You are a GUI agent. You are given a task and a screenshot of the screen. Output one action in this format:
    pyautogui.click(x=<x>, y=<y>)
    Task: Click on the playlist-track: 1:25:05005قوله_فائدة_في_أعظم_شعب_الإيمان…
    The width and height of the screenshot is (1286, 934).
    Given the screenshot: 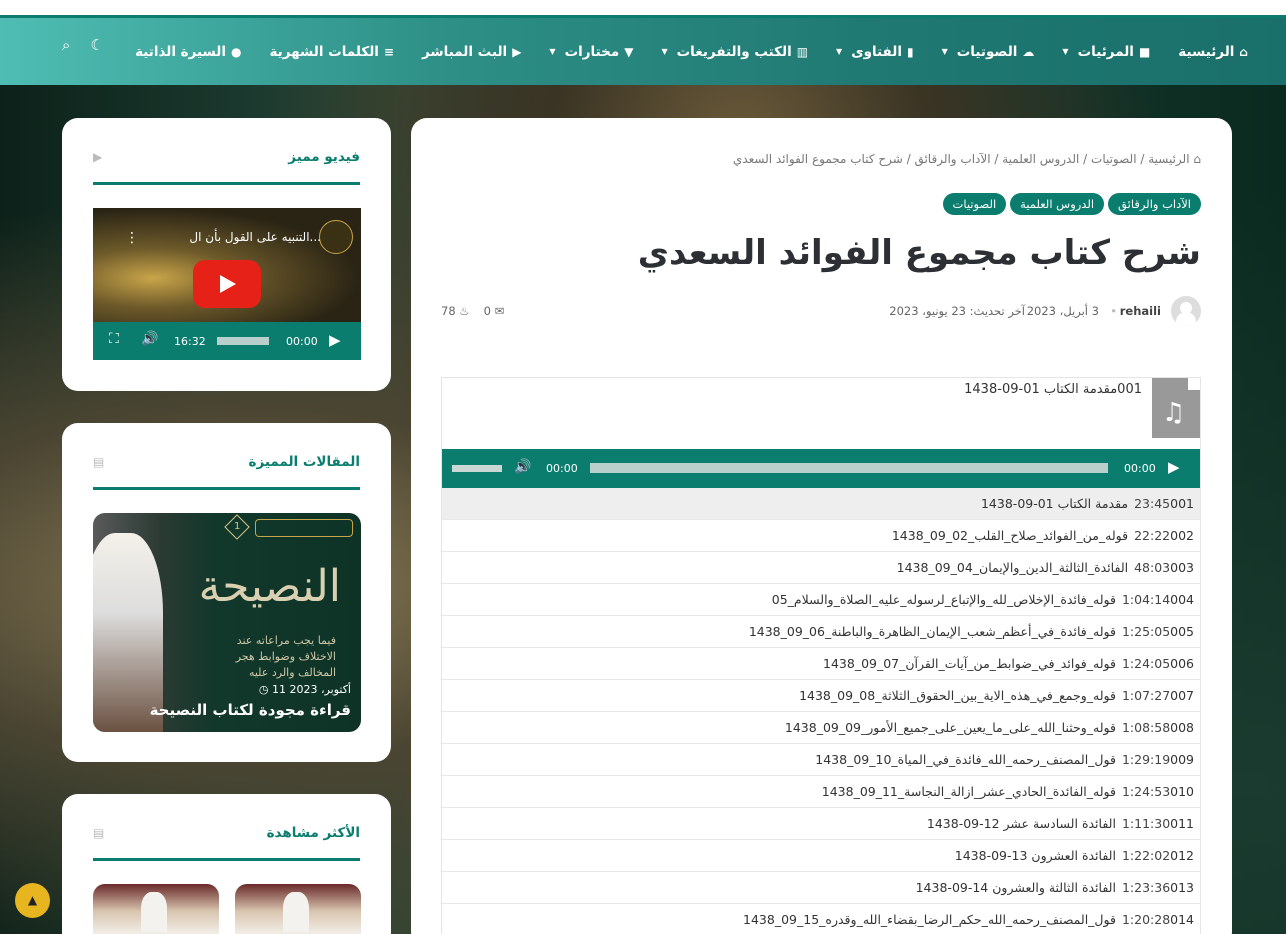 What is the action you would take?
    pyautogui.click(x=821, y=632)
    